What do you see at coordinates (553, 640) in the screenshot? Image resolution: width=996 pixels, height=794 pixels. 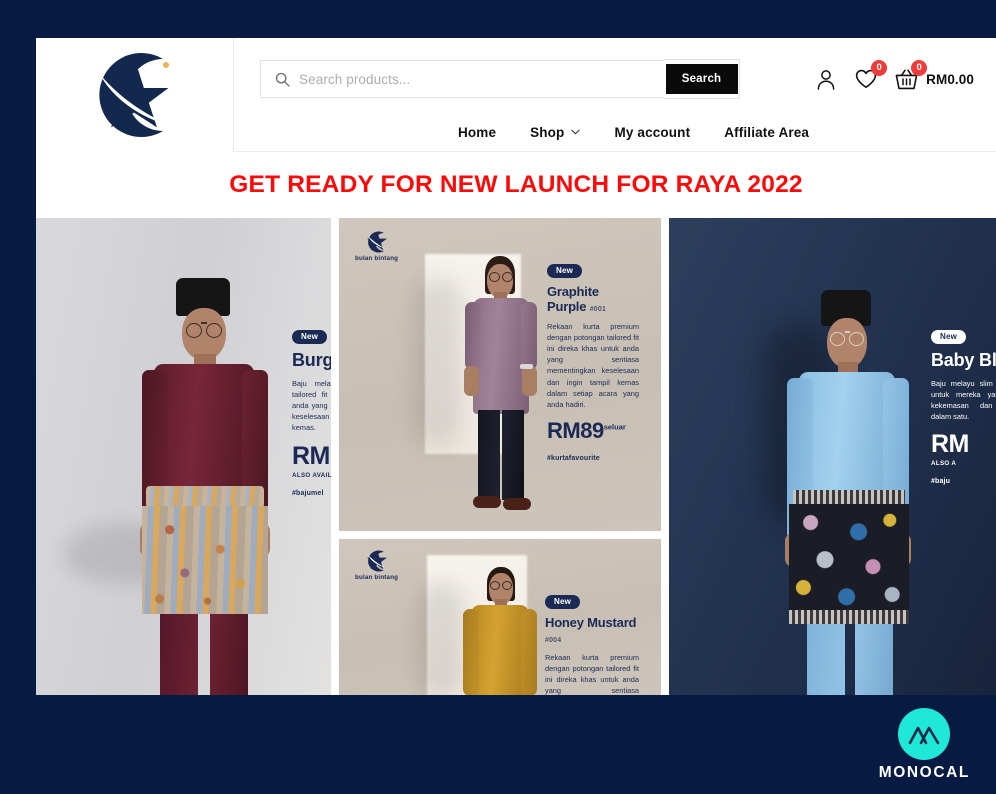 I see `product-code: #004` at bounding box center [553, 640].